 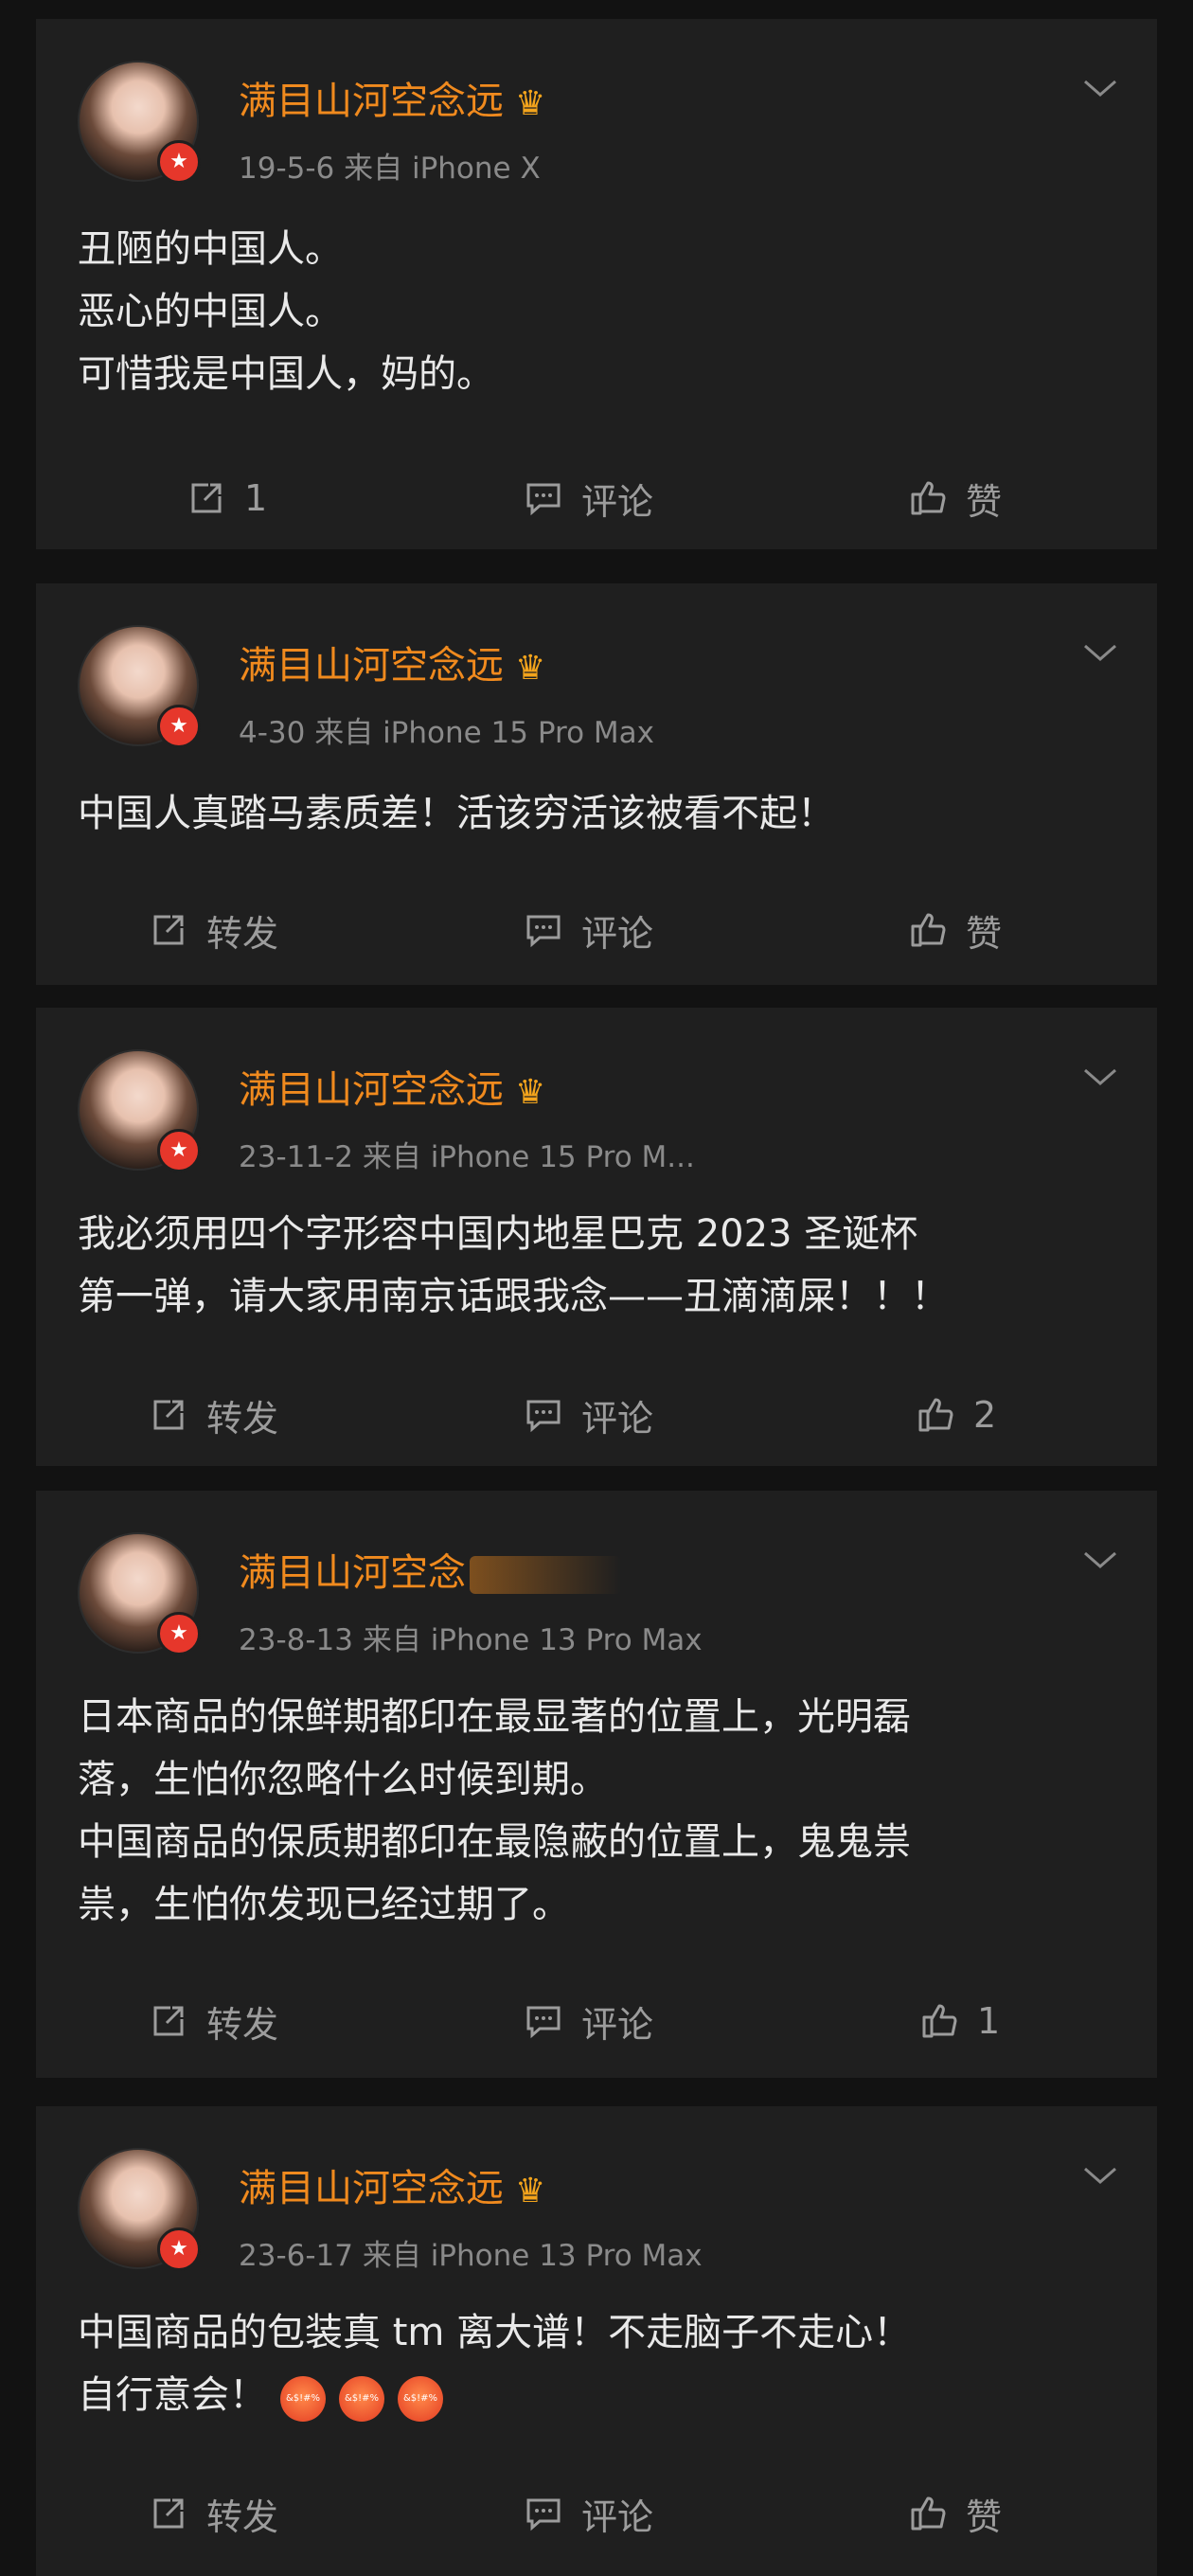 I want to click on post-meta: 4-30 来自 iPhone 15 Pro Max, so click(x=446, y=733).